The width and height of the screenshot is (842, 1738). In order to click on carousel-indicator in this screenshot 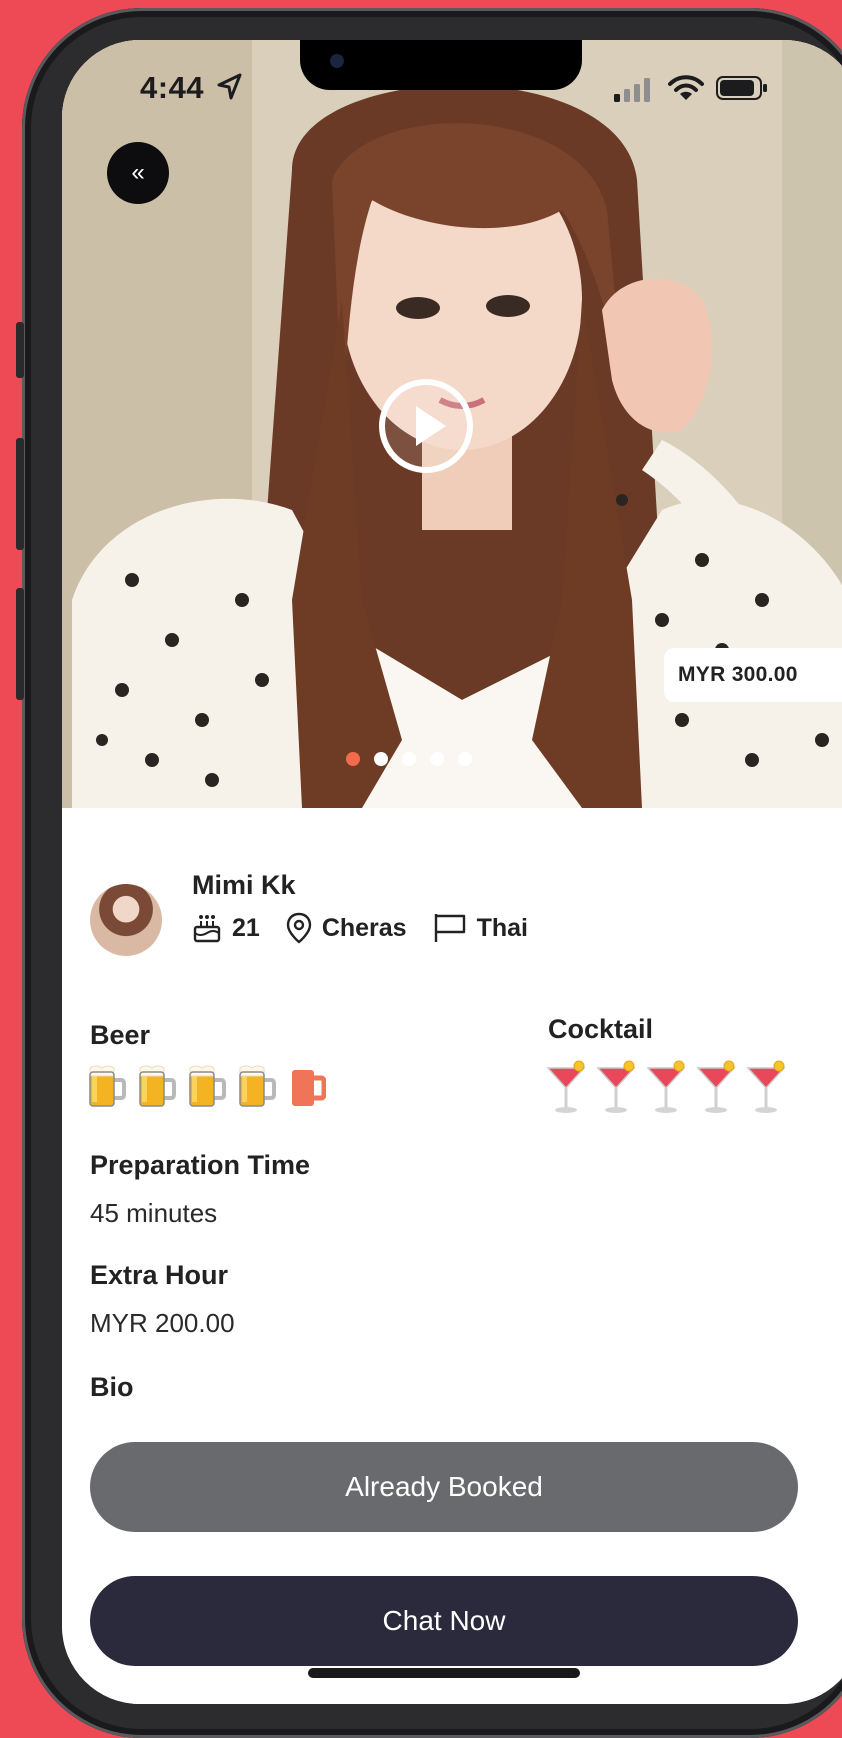, I will do `click(409, 759)`.